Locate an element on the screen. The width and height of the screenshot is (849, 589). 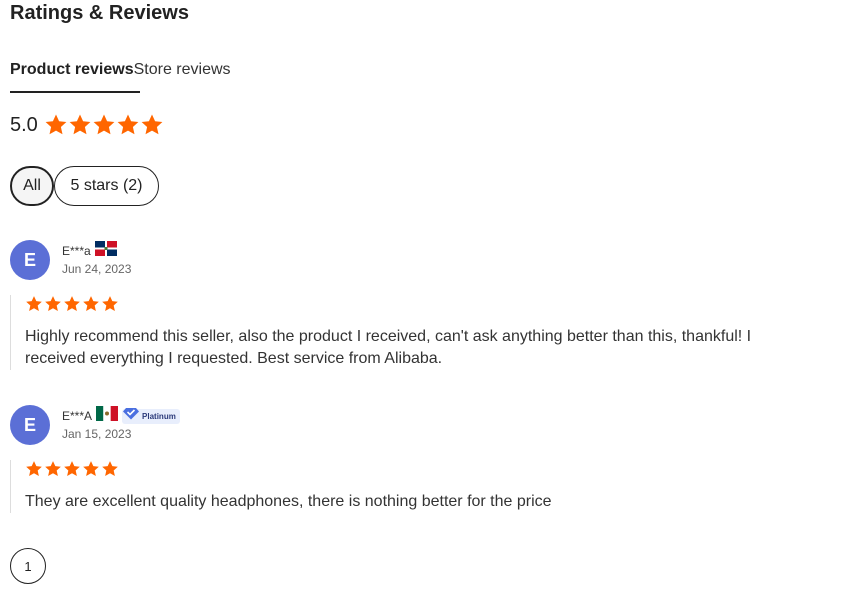
review-date: Jan 15, 2023 is located at coordinates (97, 434).